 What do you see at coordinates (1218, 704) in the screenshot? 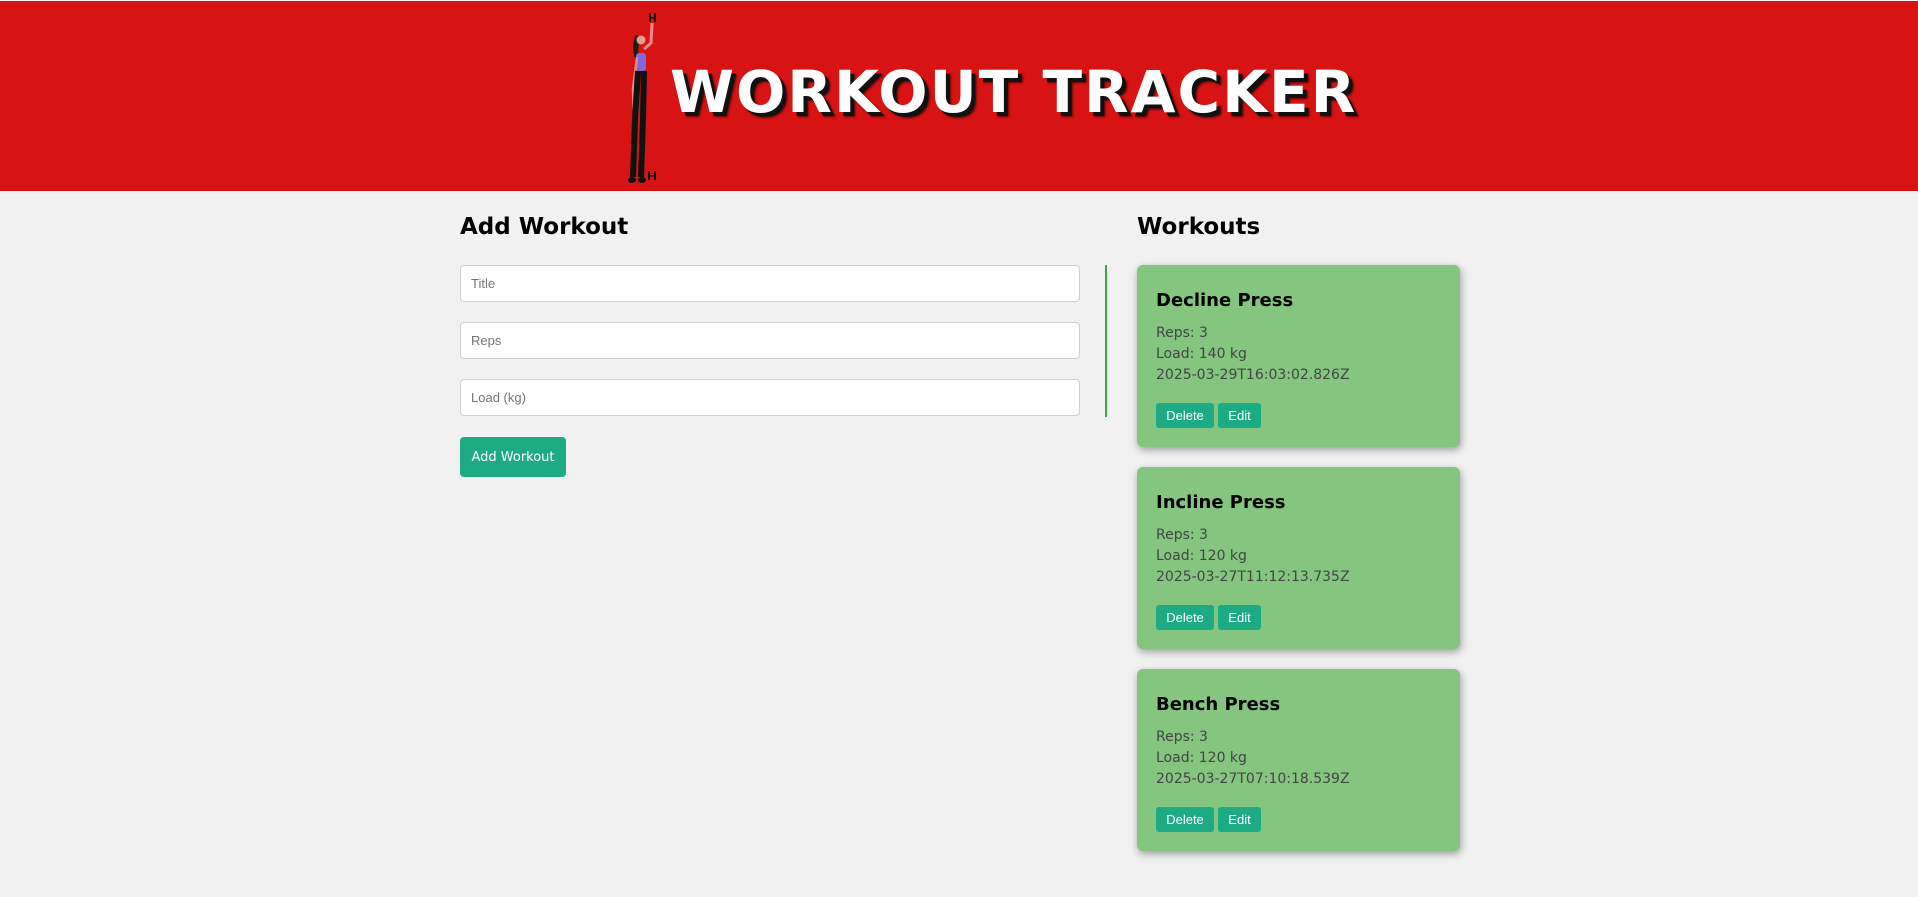
I see `workout-title: Bench Press` at bounding box center [1218, 704].